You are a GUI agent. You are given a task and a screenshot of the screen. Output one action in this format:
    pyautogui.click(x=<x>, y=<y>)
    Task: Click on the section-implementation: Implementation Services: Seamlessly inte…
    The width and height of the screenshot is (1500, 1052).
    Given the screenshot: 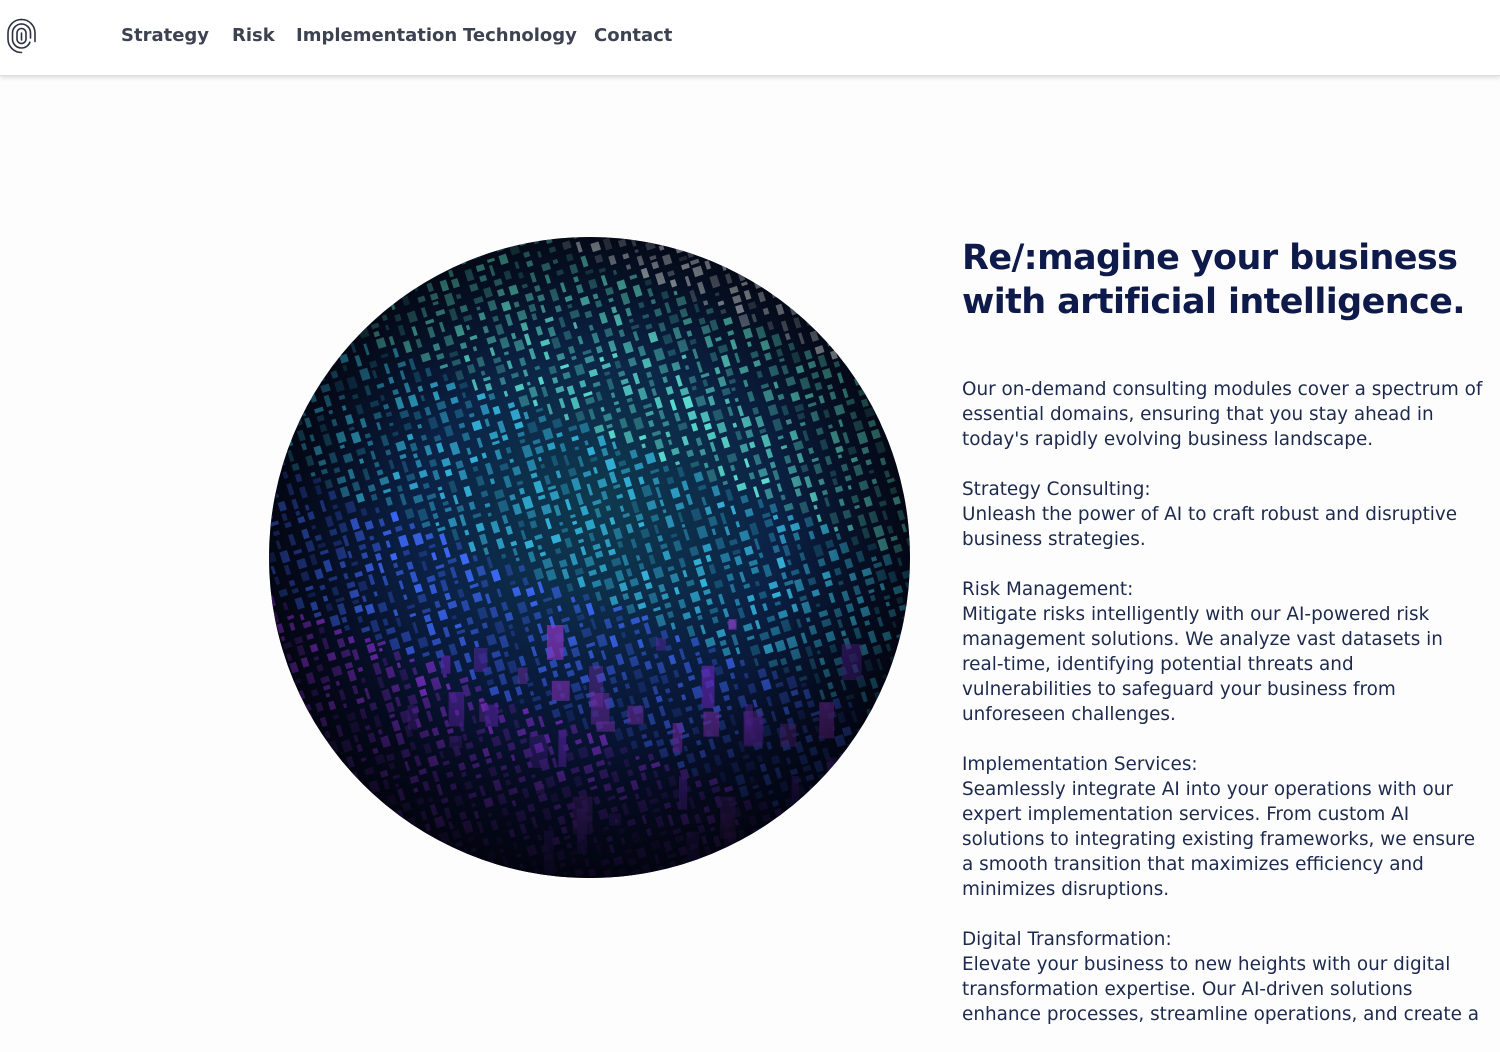 What is the action you would take?
    pyautogui.click(x=1224, y=827)
    